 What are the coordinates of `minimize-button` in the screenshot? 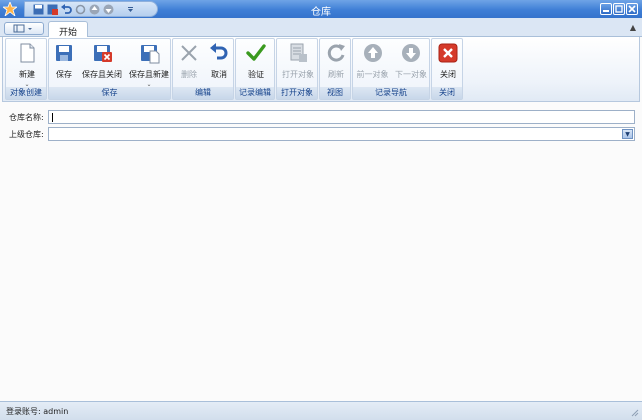 It's located at (606, 9).